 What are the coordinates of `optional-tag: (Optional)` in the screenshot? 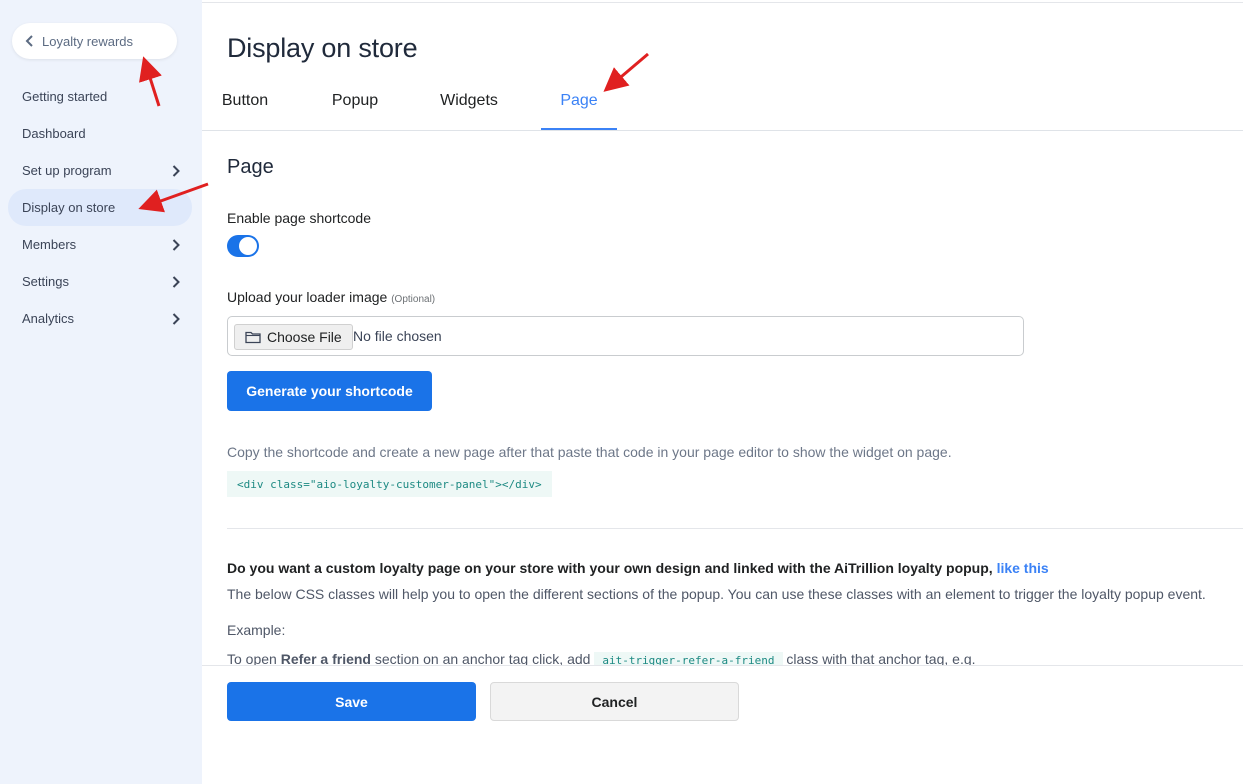 It's located at (413, 299).